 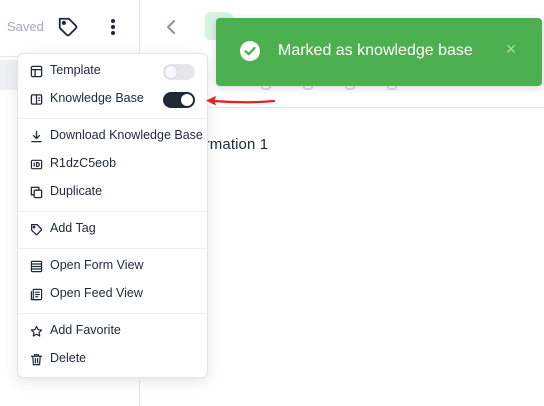 I want to click on save-status: Saved, so click(x=25, y=26).